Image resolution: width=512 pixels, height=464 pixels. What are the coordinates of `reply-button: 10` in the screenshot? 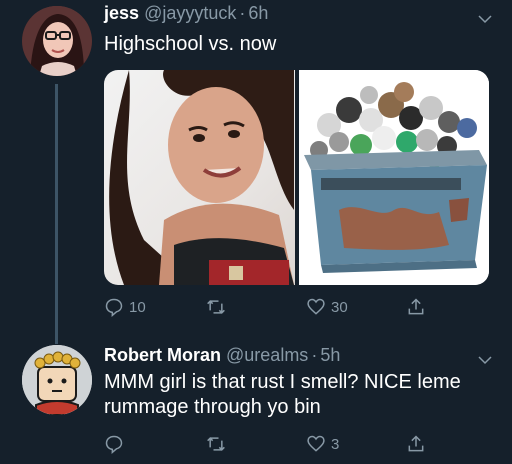 It's located at (125, 307).